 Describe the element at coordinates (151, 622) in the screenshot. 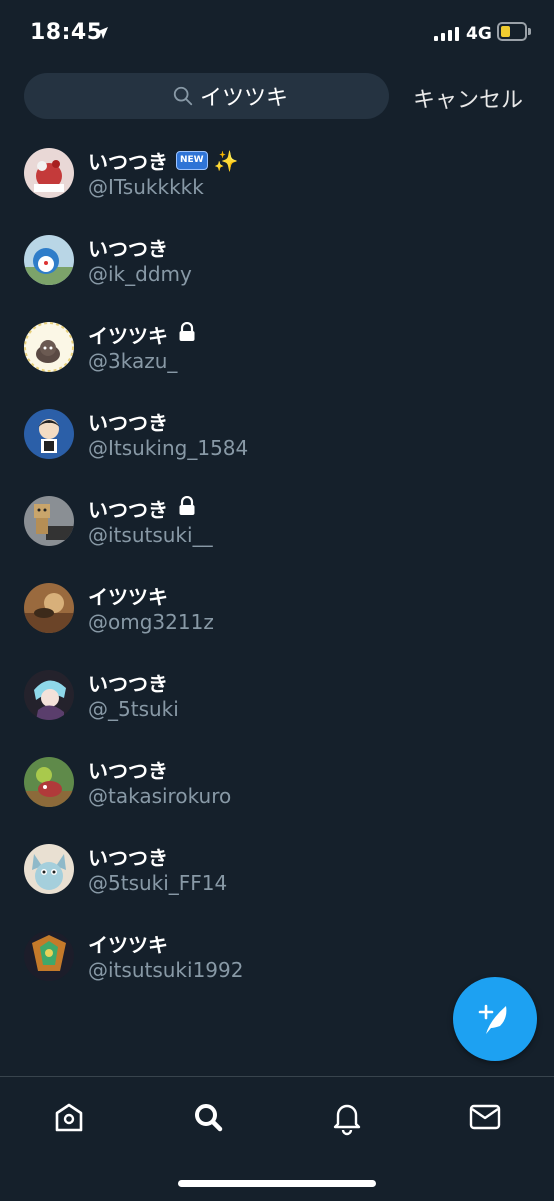

I see `user-handle: @omg3211z` at that location.